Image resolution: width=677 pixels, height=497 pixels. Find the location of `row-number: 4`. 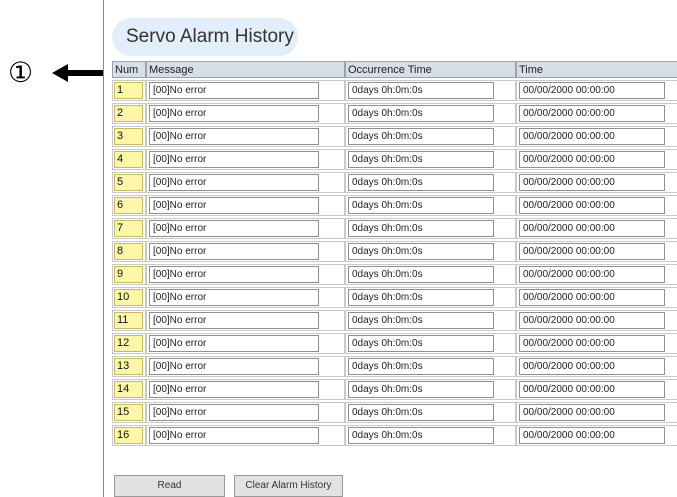

row-number: 4 is located at coordinates (128, 159).